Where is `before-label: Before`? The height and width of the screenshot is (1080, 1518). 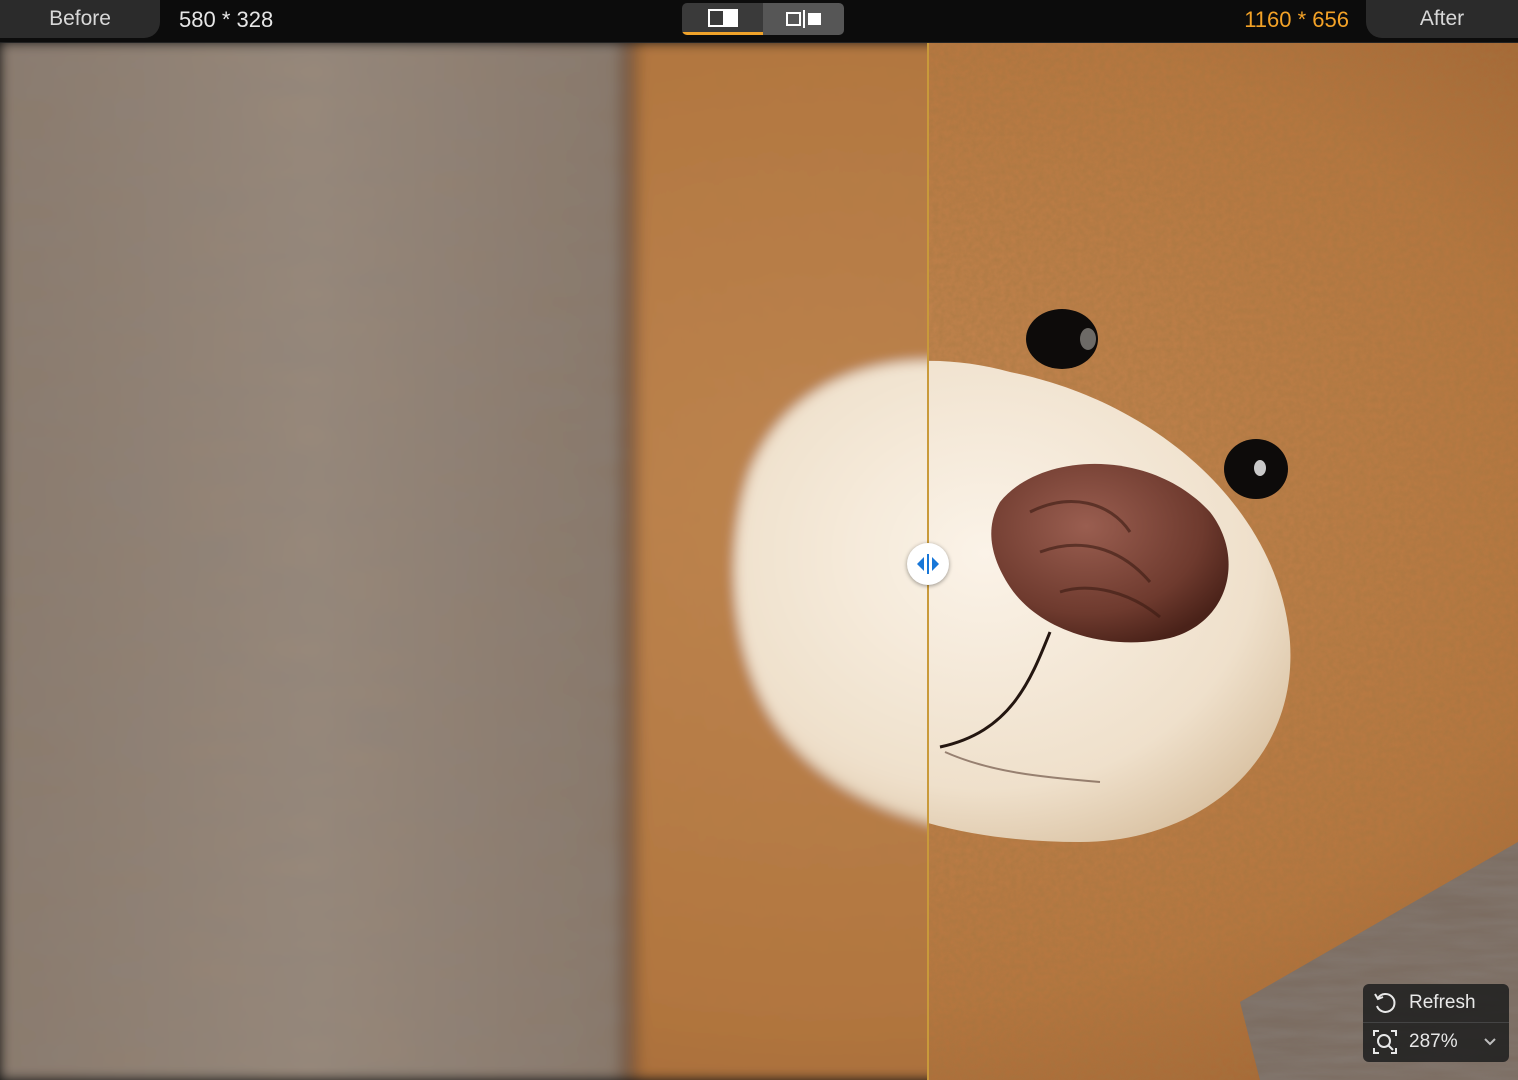
before-label: Before is located at coordinates (80, 19).